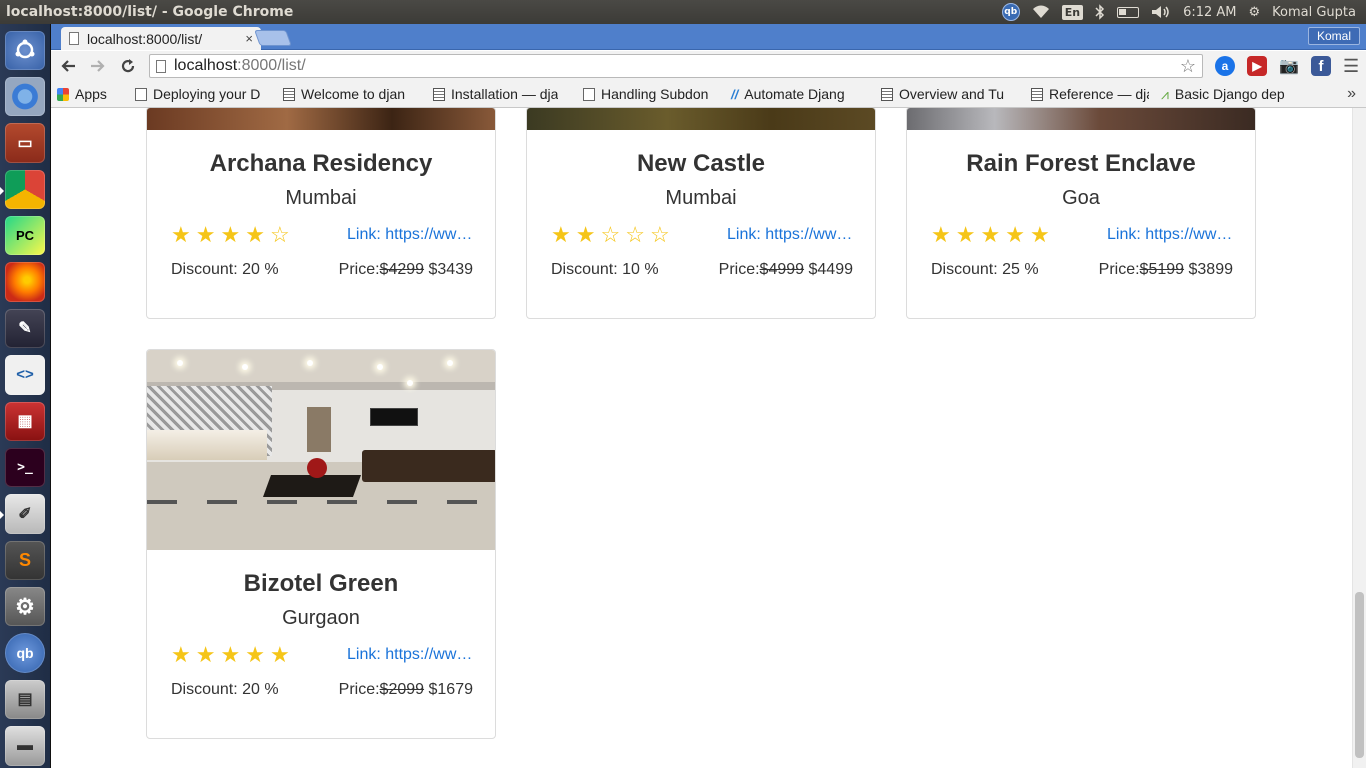 The width and height of the screenshot is (1366, 768). What do you see at coordinates (786, 270) in the screenshot?
I see `price: Price:$4999 $4499` at bounding box center [786, 270].